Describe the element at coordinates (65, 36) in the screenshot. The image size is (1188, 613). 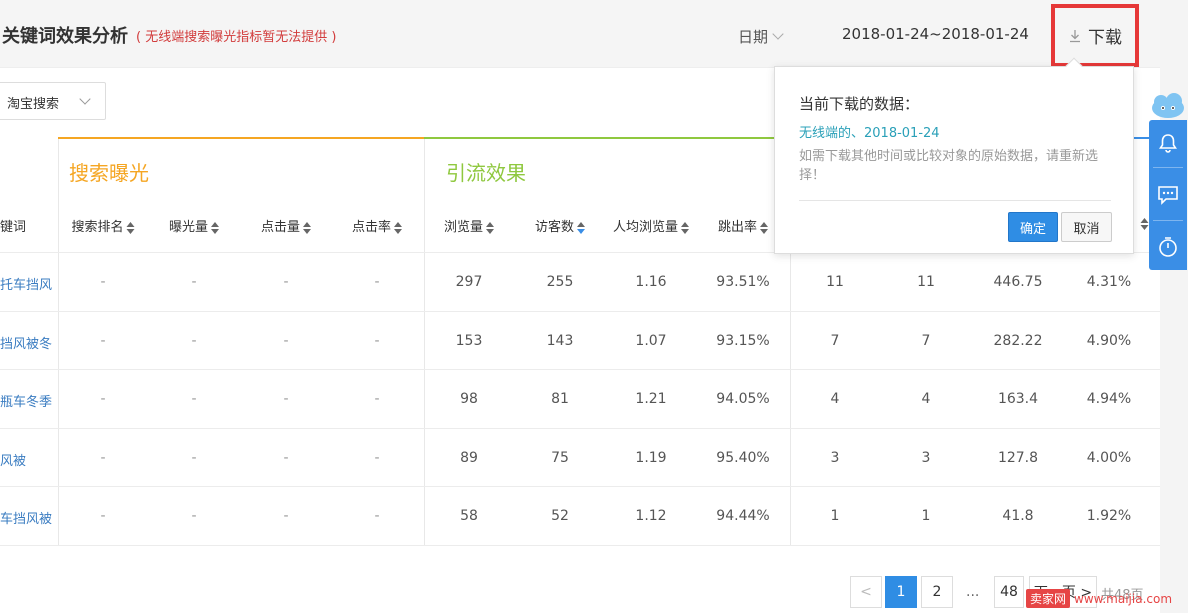
I see `page-title: 关键词效果分析` at that location.